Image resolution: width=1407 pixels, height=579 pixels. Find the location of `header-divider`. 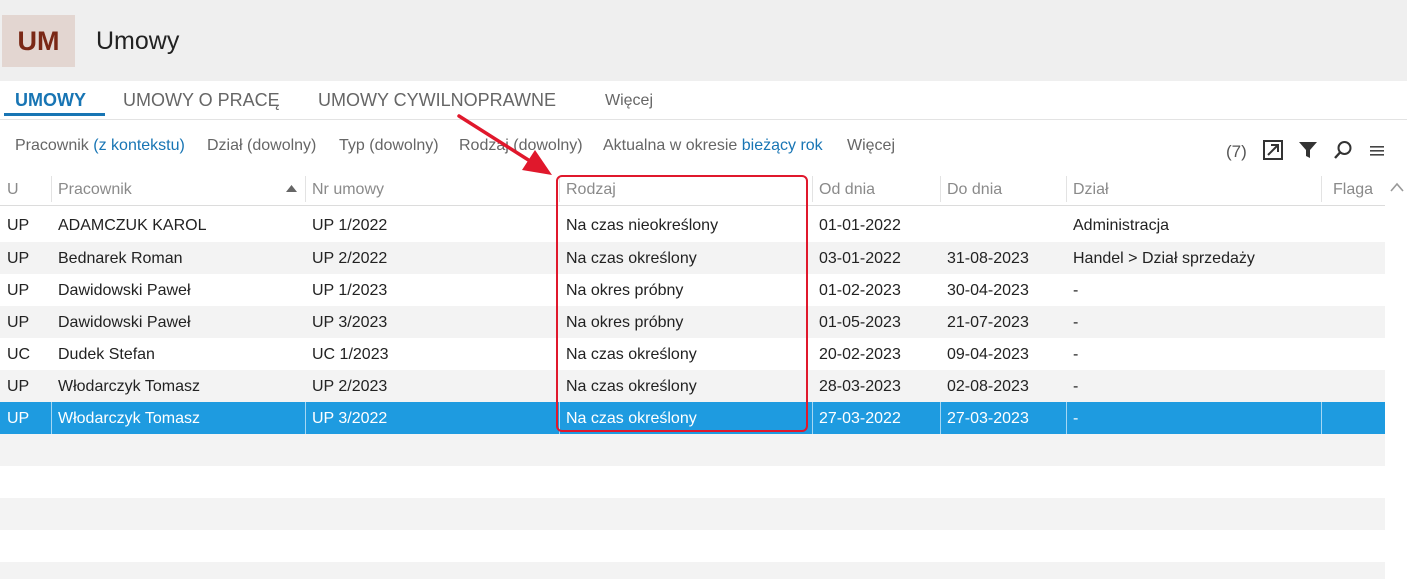

header-divider is located at coordinates (692, 205).